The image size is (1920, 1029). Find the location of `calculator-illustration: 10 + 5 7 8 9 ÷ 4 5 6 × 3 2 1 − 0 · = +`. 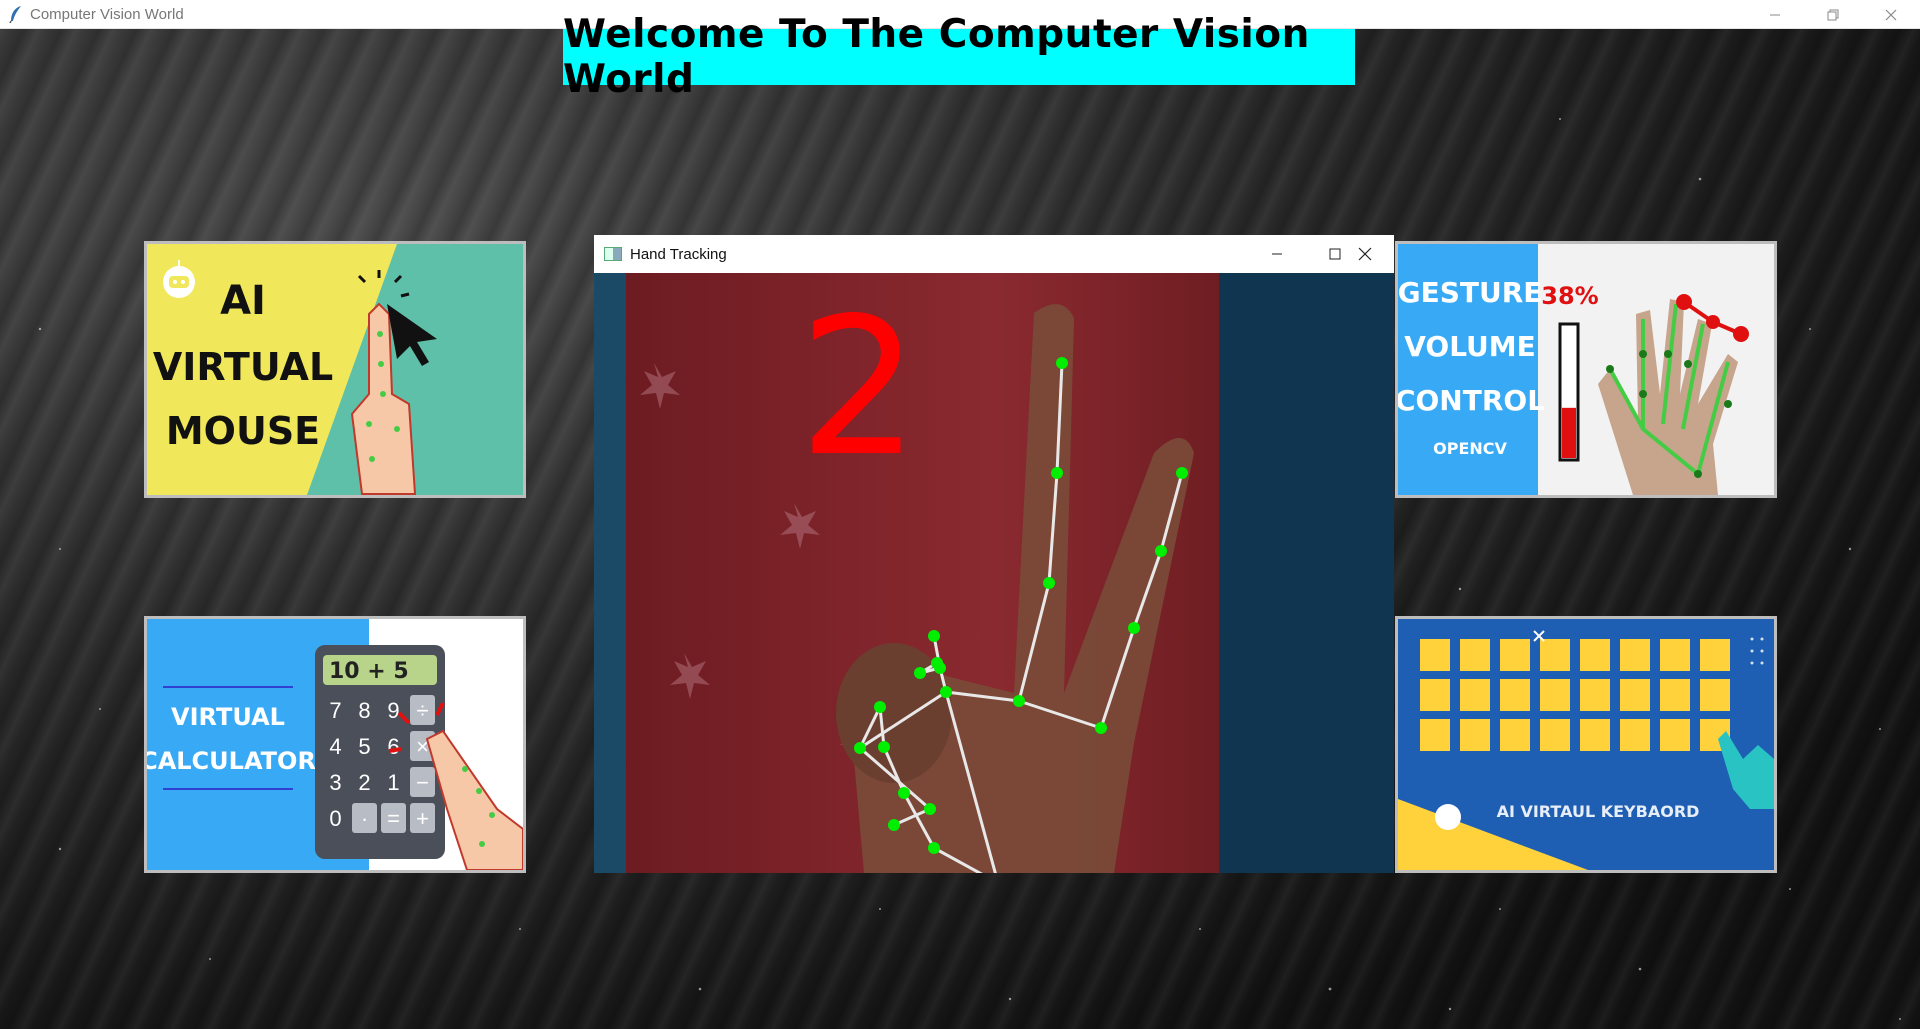

calculator-illustration: 10 + 5 7 8 9 ÷ 4 5 6 × 3 2 1 − 0 · = + is located at coordinates (380, 752).